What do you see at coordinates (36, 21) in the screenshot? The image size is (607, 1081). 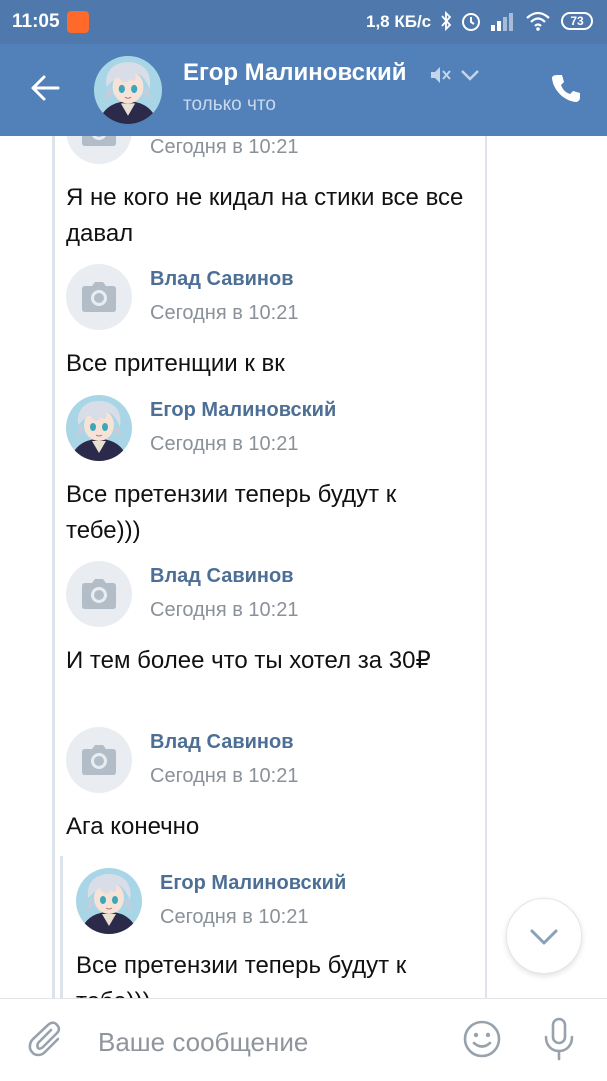 I see `status-time: 11:05` at bounding box center [36, 21].